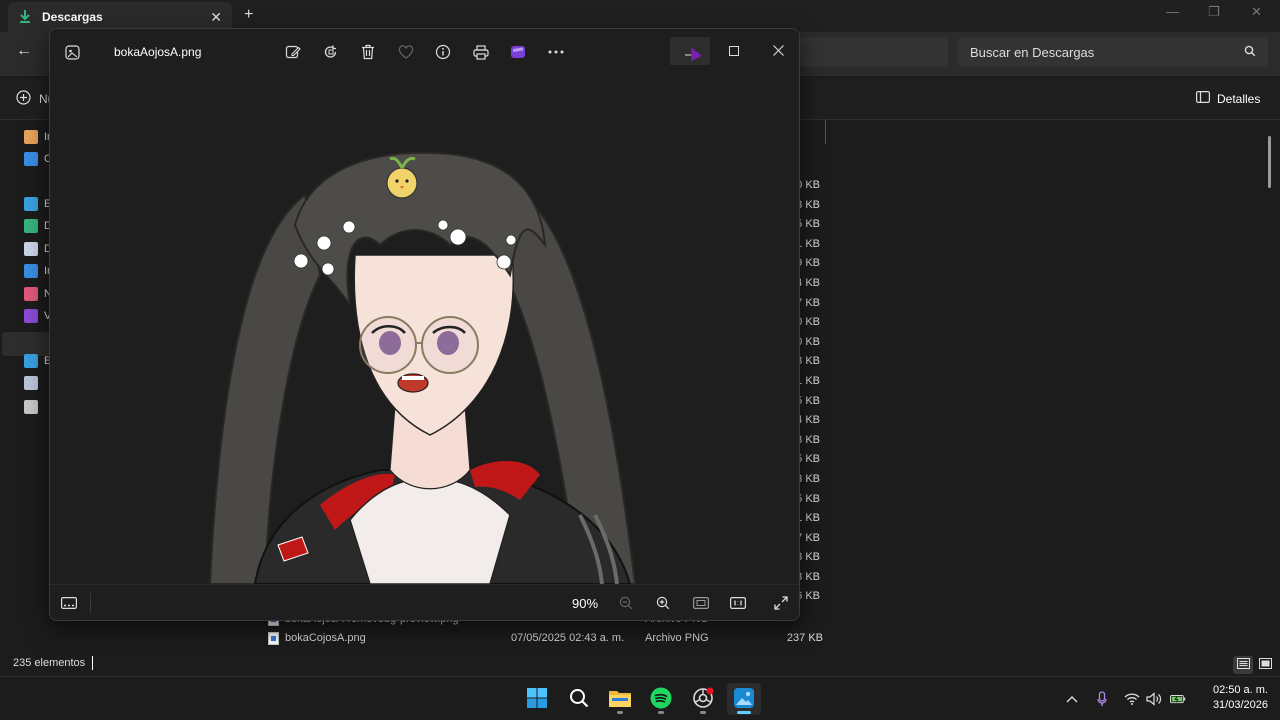  What do you see at coordinates (1132, 699) in the screenshot?
I see `wifi-icon` at bounding box center [1132, 699].